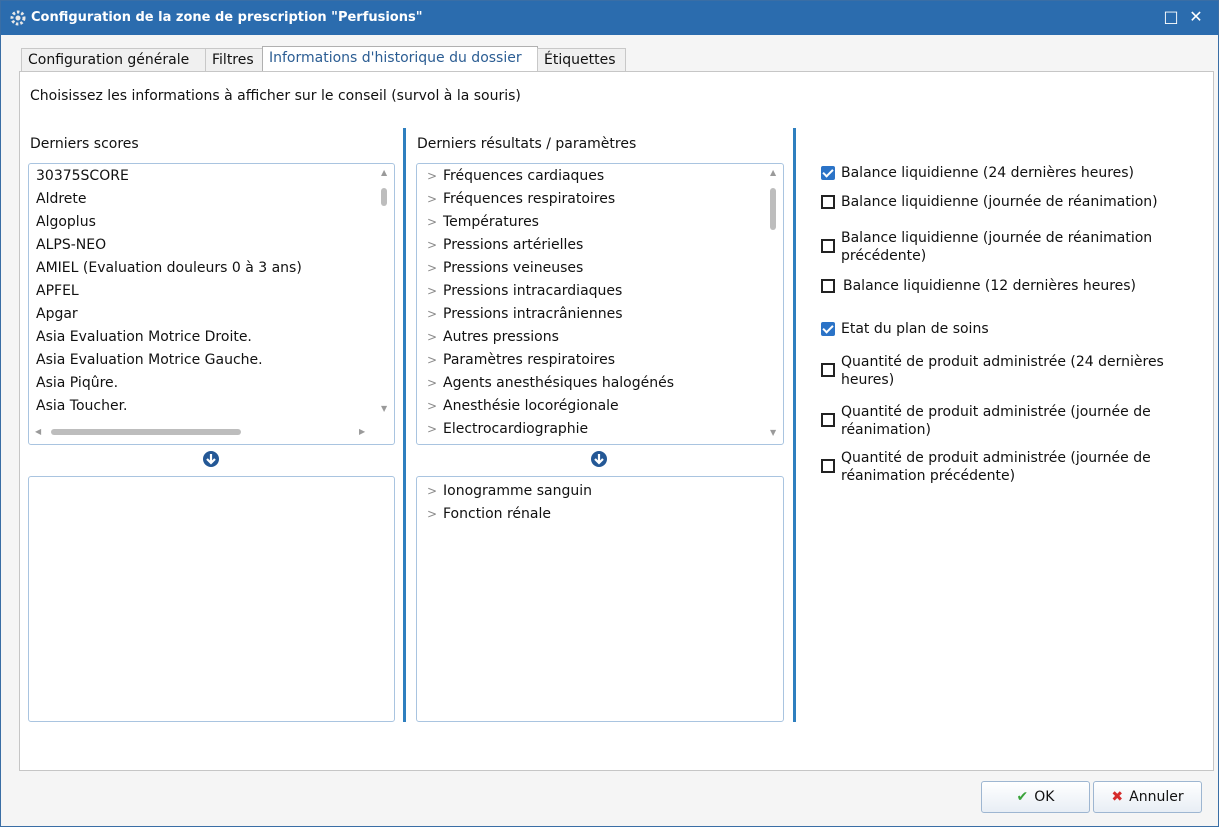  I want to click on arrow-down-icon, so click(211, 459).